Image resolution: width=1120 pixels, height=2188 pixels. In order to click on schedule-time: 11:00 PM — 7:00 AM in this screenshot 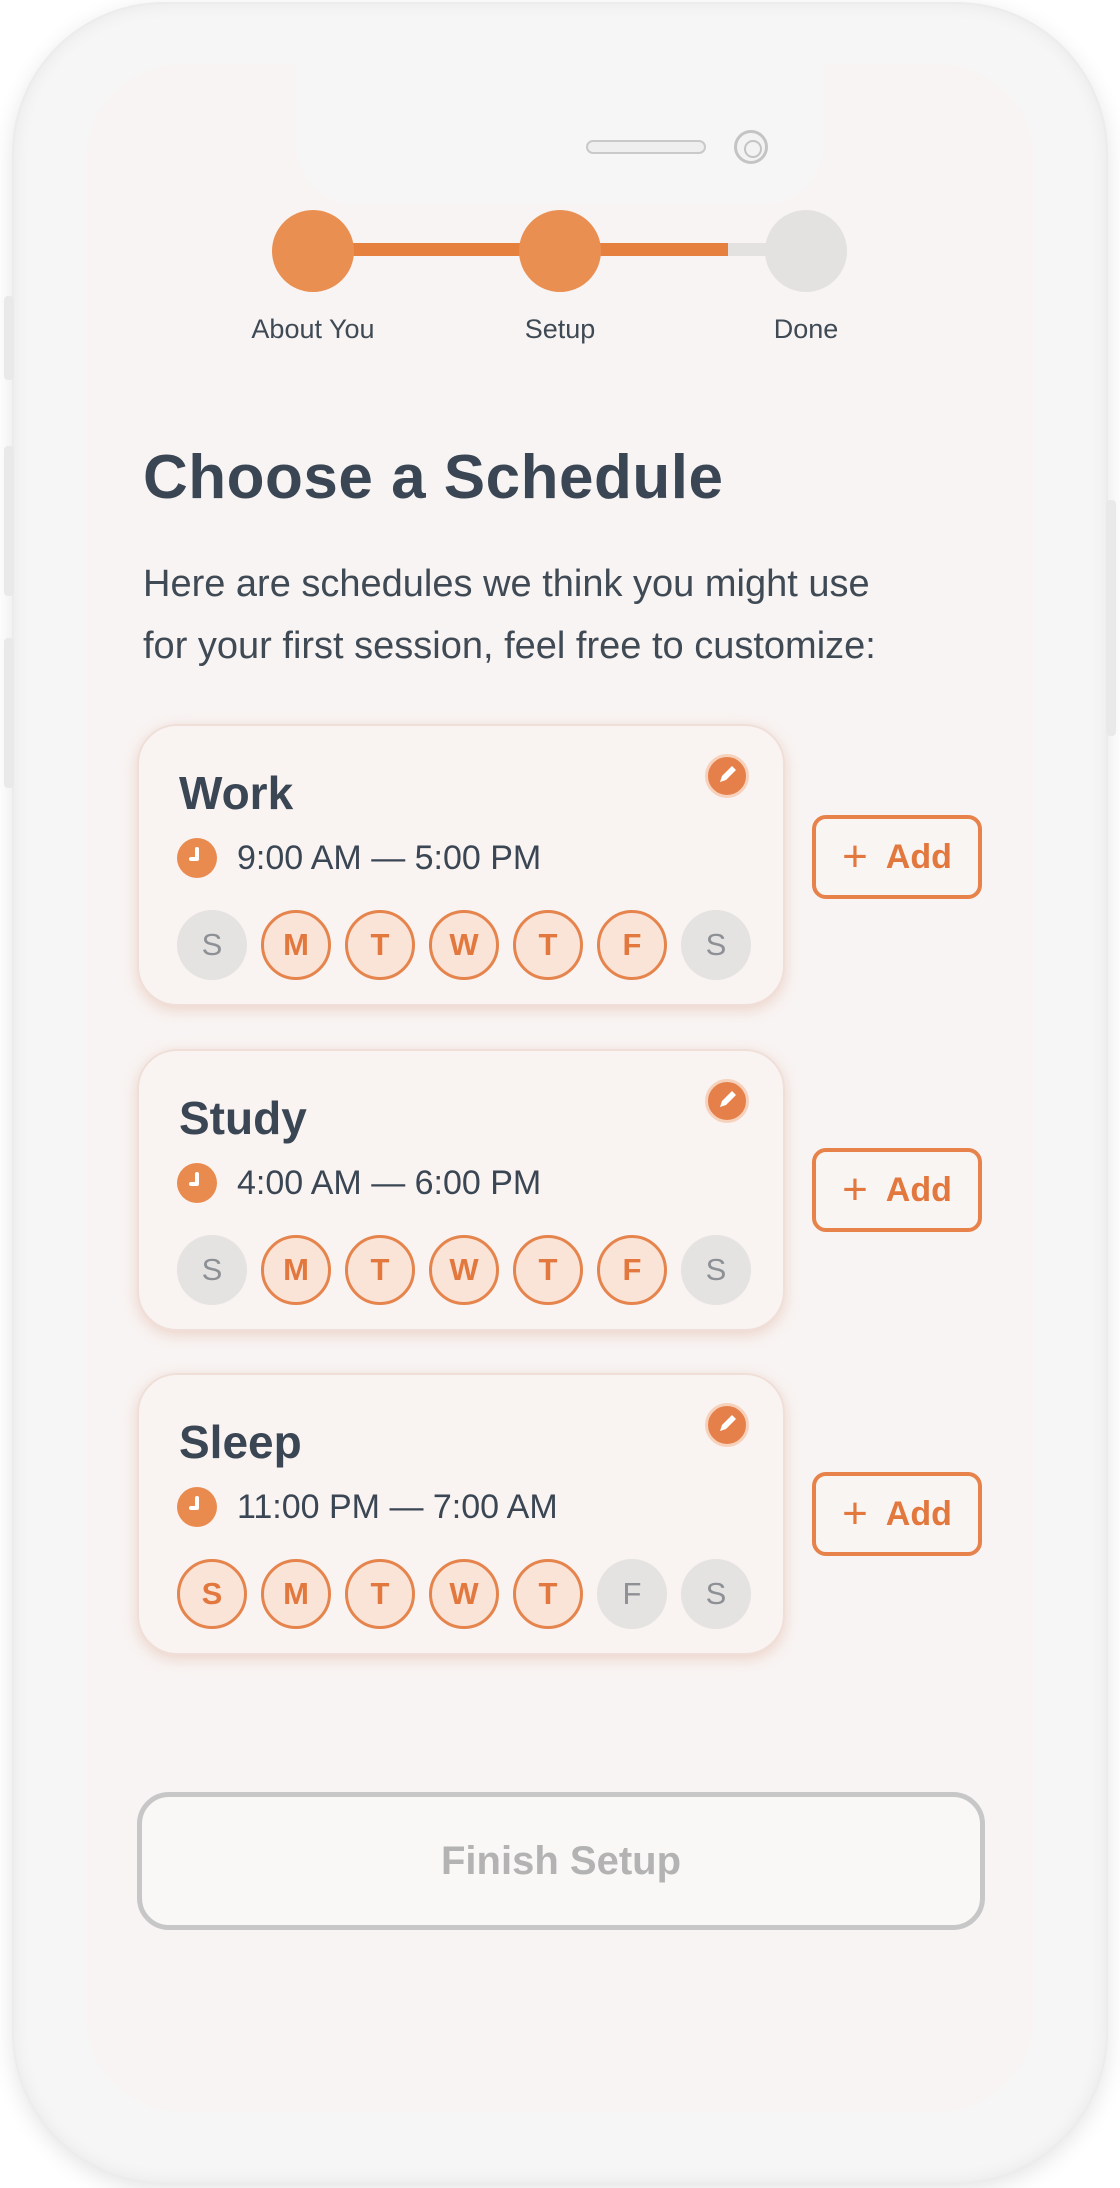, I will do `click(367, 1507)`.